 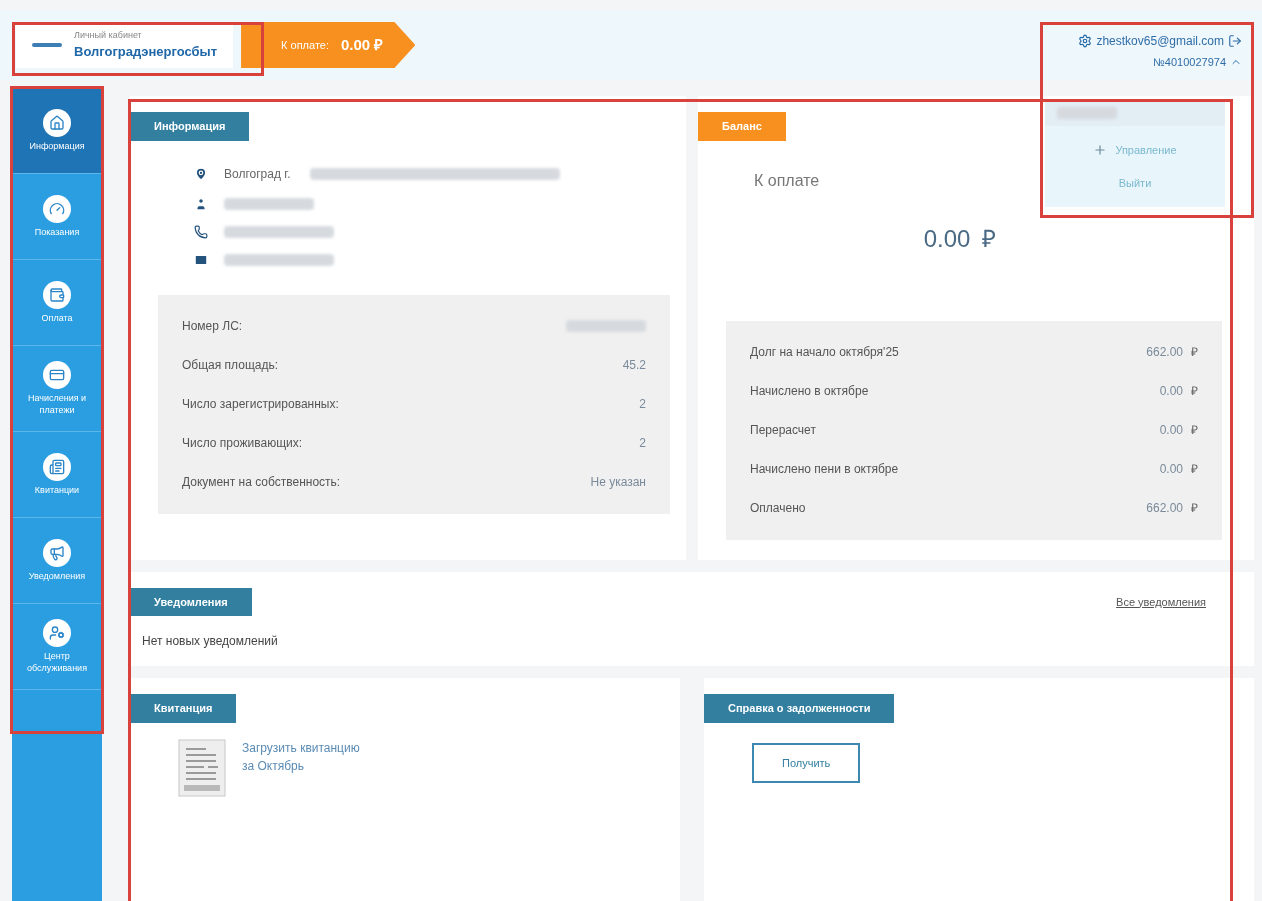 What do you see at coordinates (787, 180) in the screenshot?
I see `balance-caption: К оплате` at bounding box center [787, 180].